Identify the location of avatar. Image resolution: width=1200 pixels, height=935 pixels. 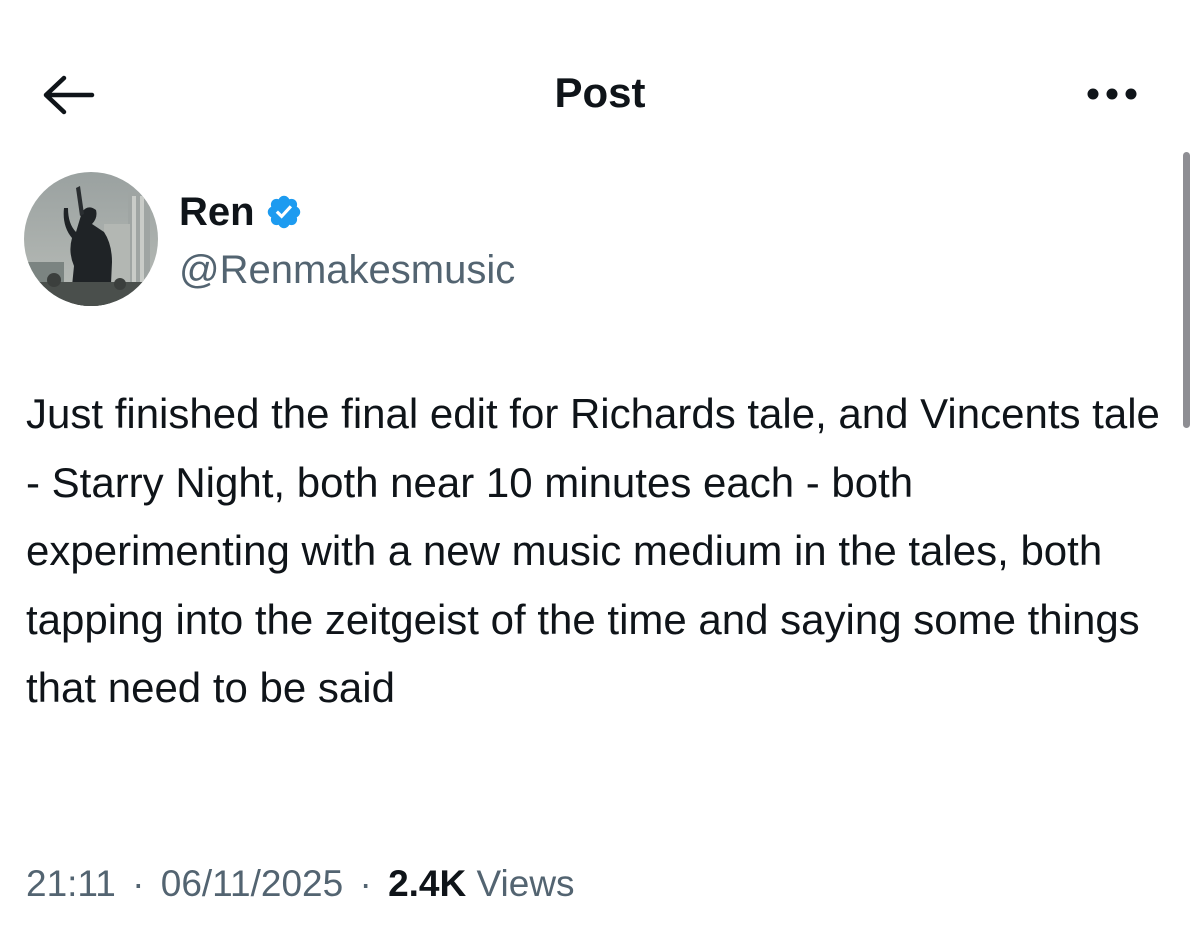
(91, 239).